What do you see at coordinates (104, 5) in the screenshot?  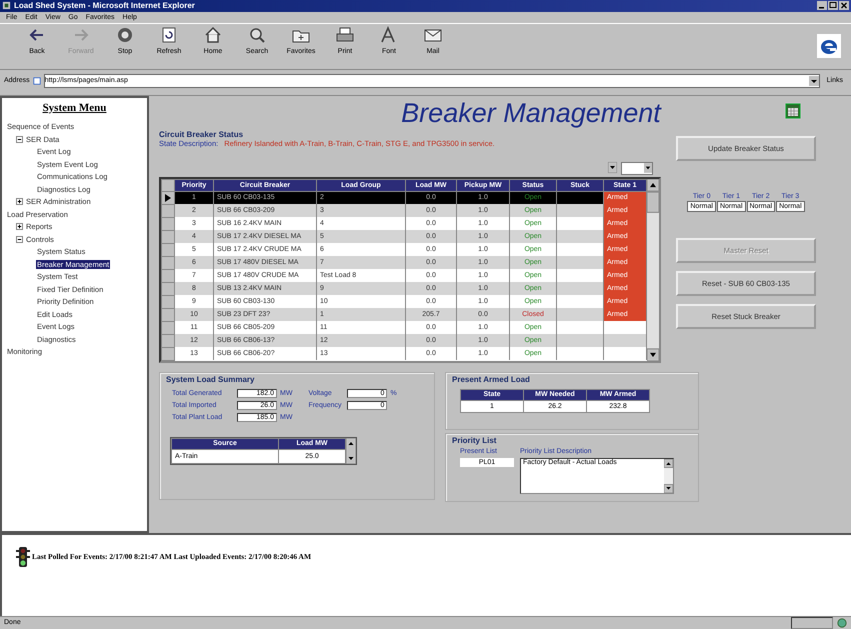 I see `window-title: Load Shed System - Microsoft Internet Explorer` at bounding box center [104, 5].